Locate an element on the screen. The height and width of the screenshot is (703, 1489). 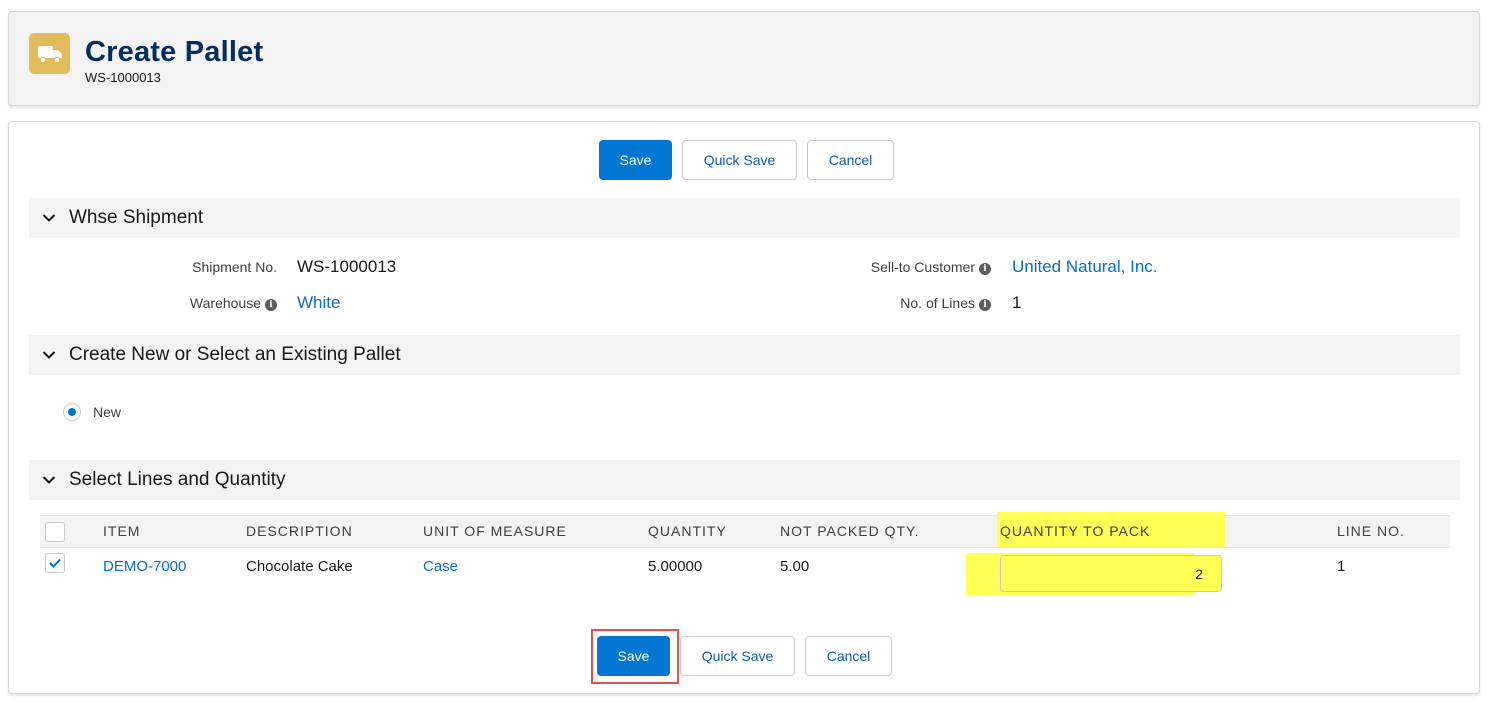
shipment-no-label: Shipment No. is located at coordinates (234, 267).